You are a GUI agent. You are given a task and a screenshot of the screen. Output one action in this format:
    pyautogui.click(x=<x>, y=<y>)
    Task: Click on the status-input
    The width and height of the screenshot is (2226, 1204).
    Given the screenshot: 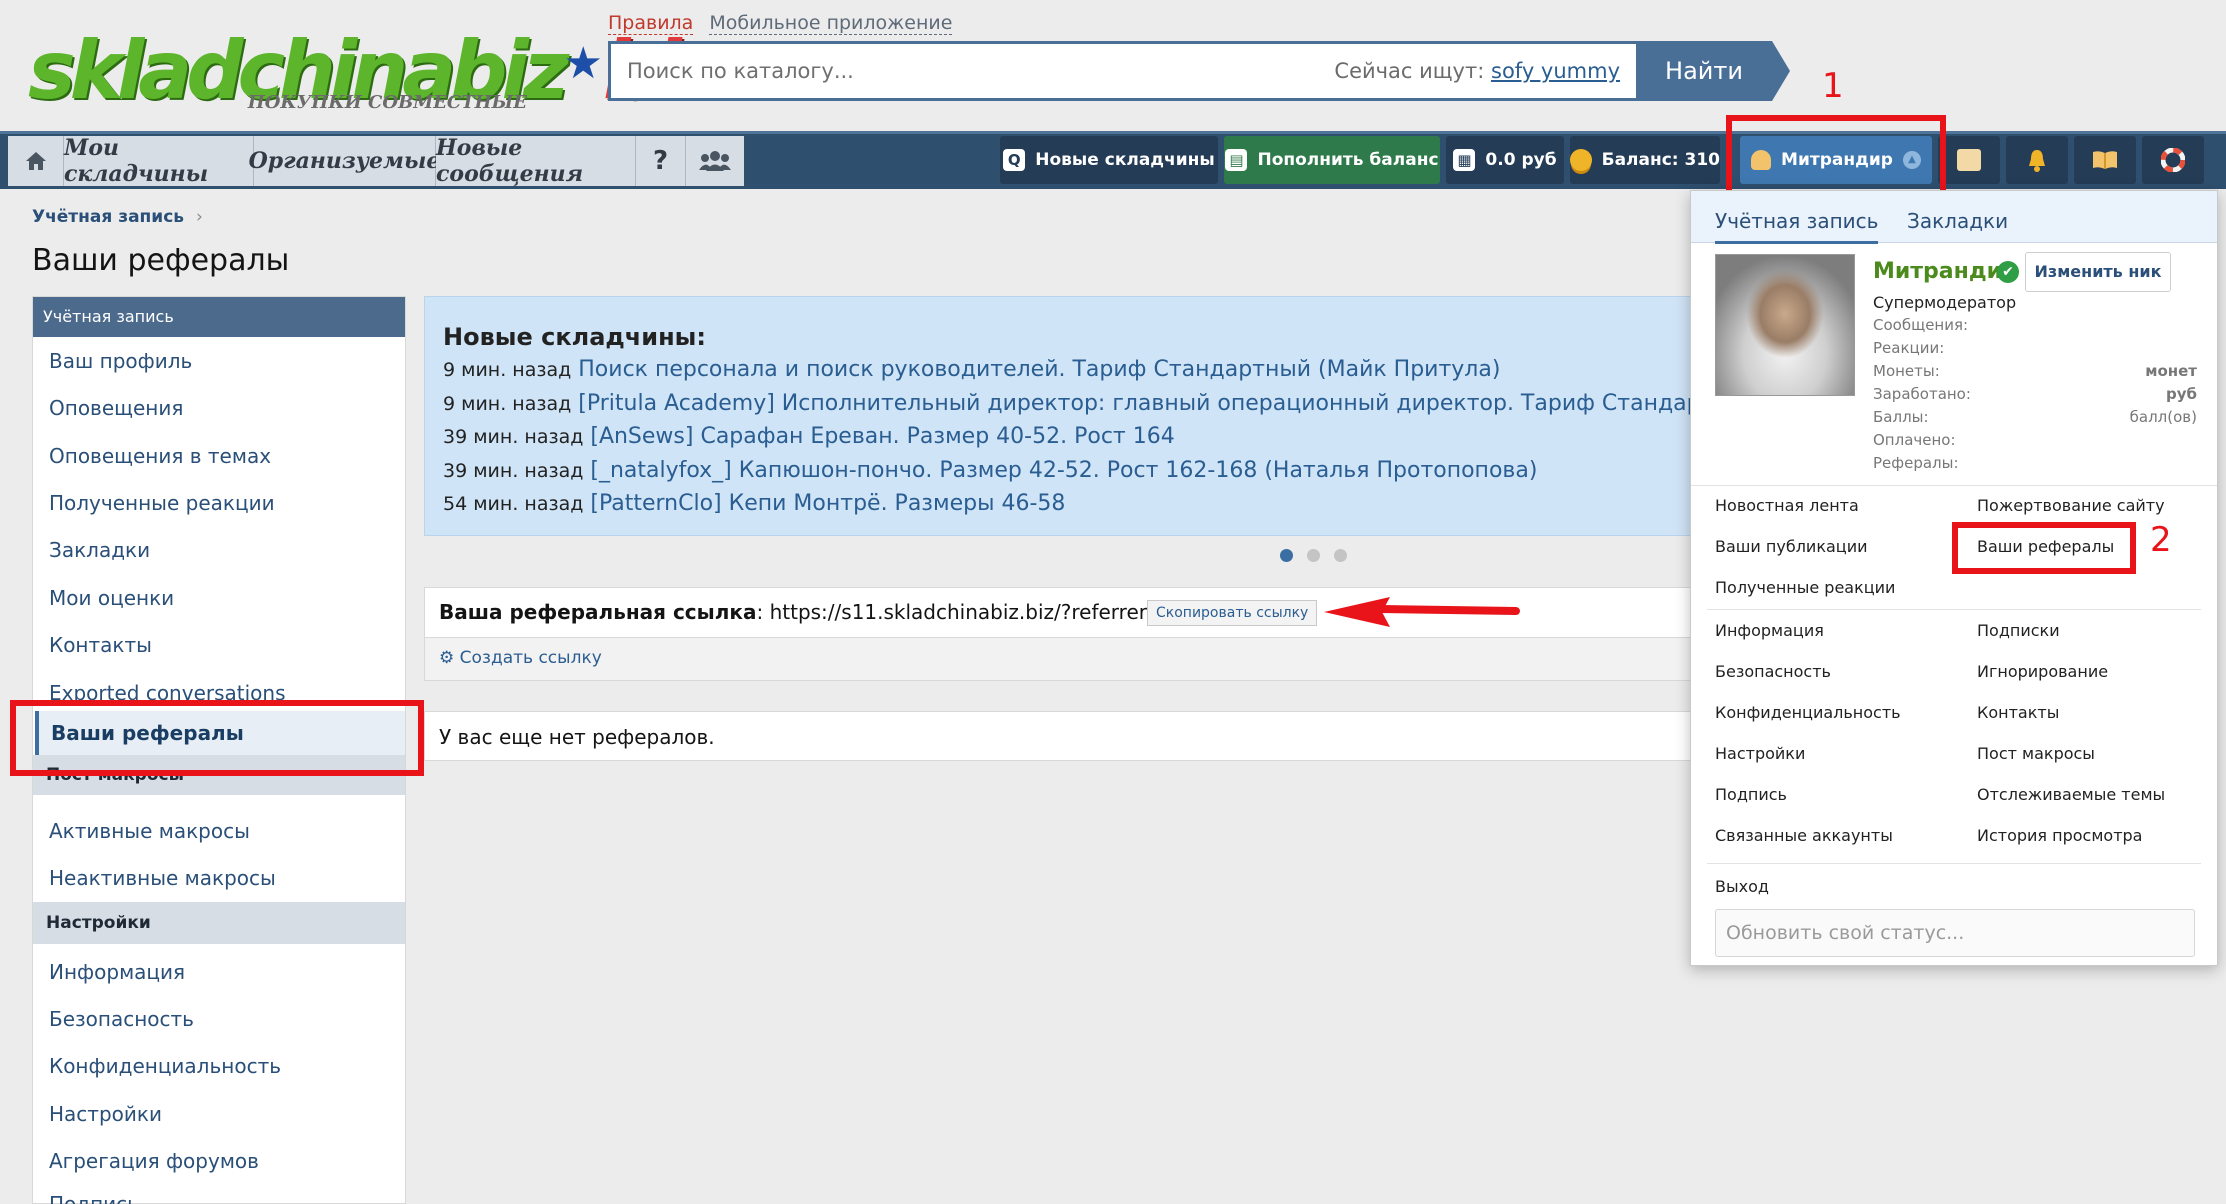 What is the action you would take?
    pyautogui.click(x=1955, y=933)
    